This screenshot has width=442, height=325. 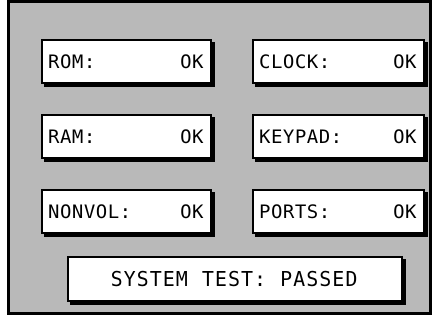 I want to click on rom-test-button: ROM: OK, so click(x=126, y=61).